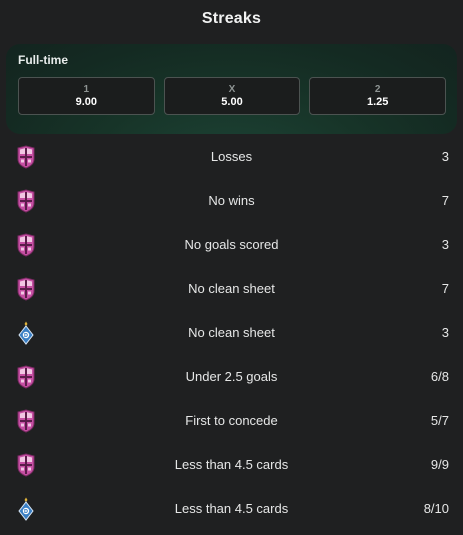  I want to click on streak-label: Losses, so click(231, 156).